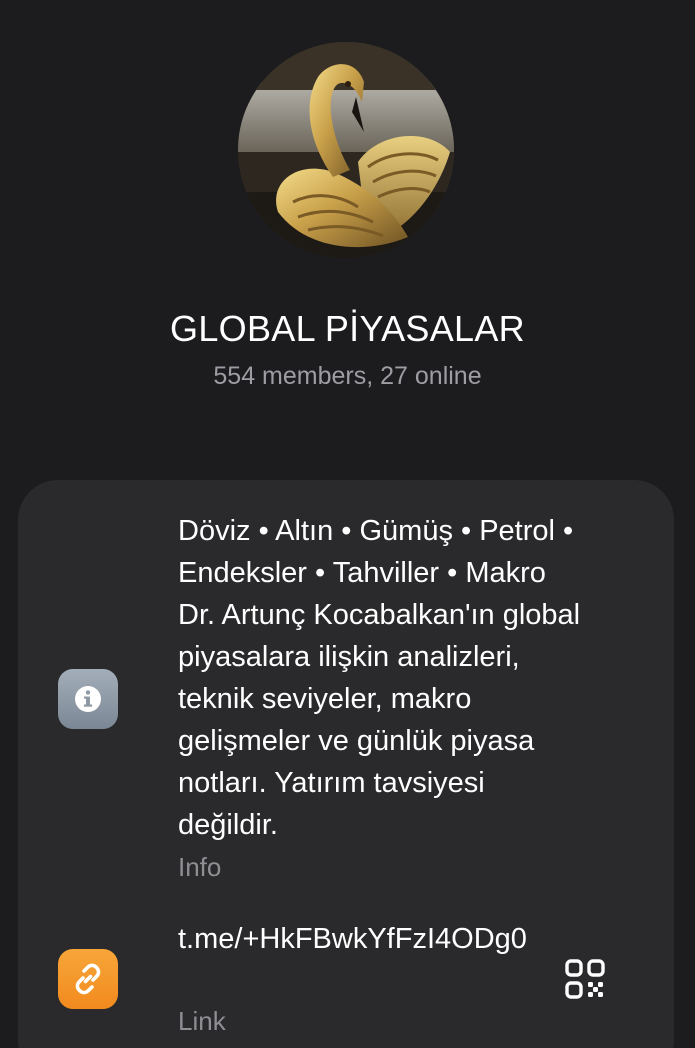  I want to click on group-avatar, so click(346, 150).